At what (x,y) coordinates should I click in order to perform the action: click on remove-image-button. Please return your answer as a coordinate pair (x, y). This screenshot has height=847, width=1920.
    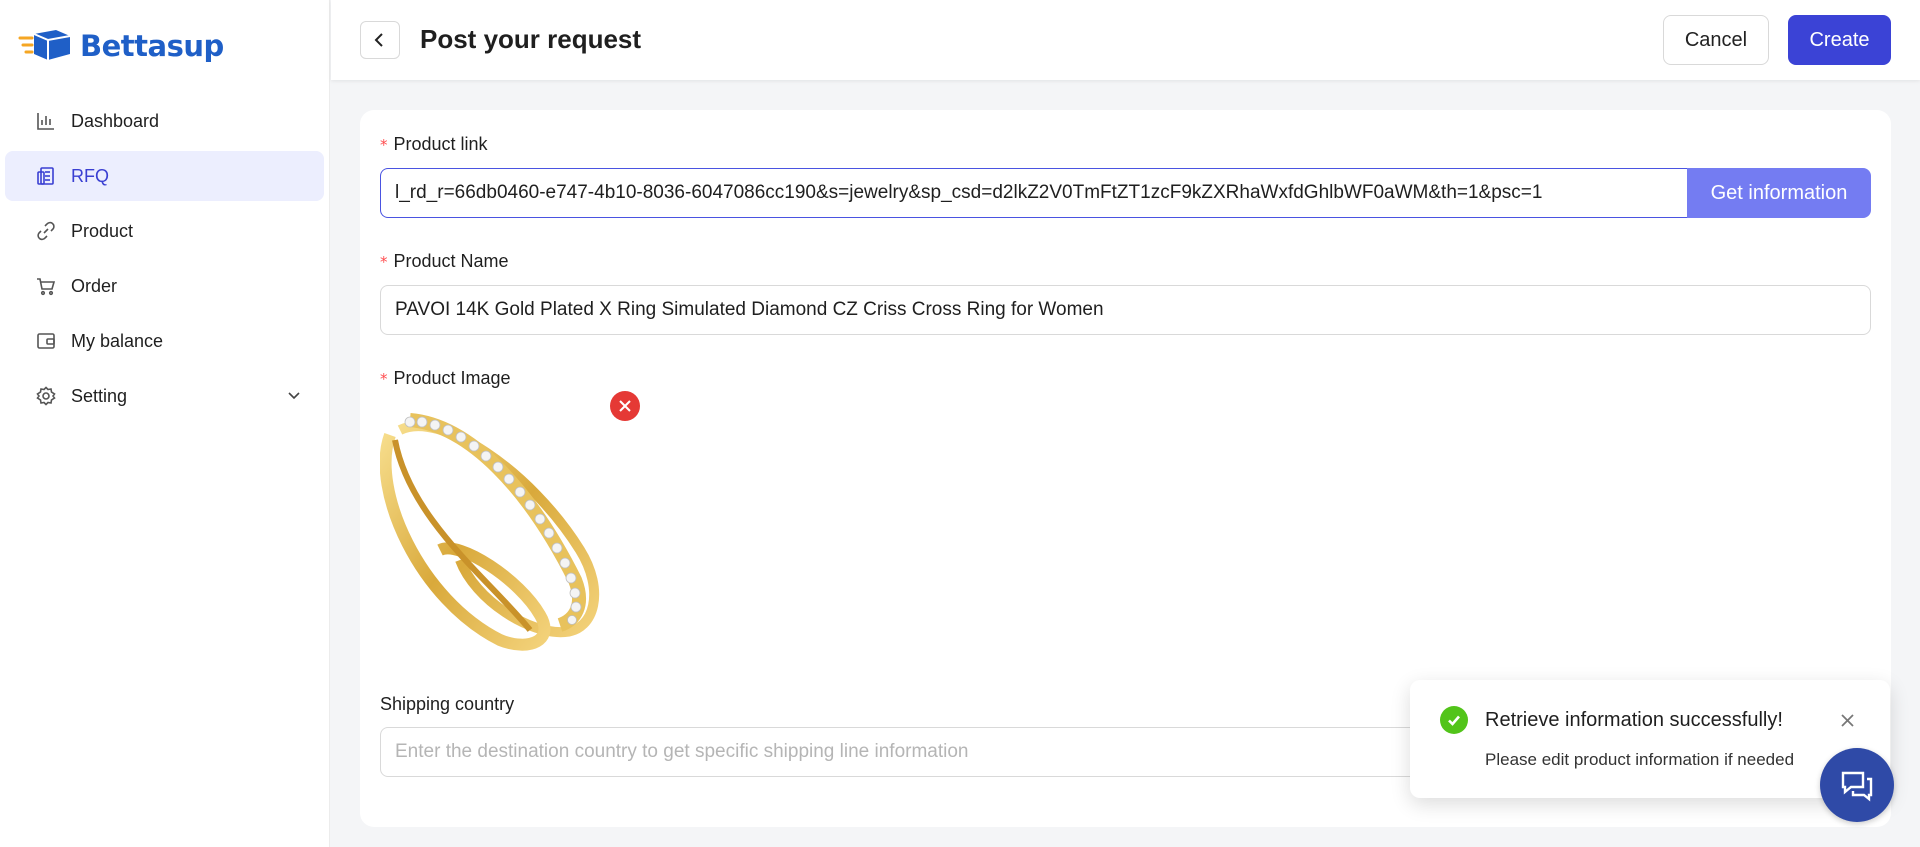
    Looking at the image, I should click on (625, 406).